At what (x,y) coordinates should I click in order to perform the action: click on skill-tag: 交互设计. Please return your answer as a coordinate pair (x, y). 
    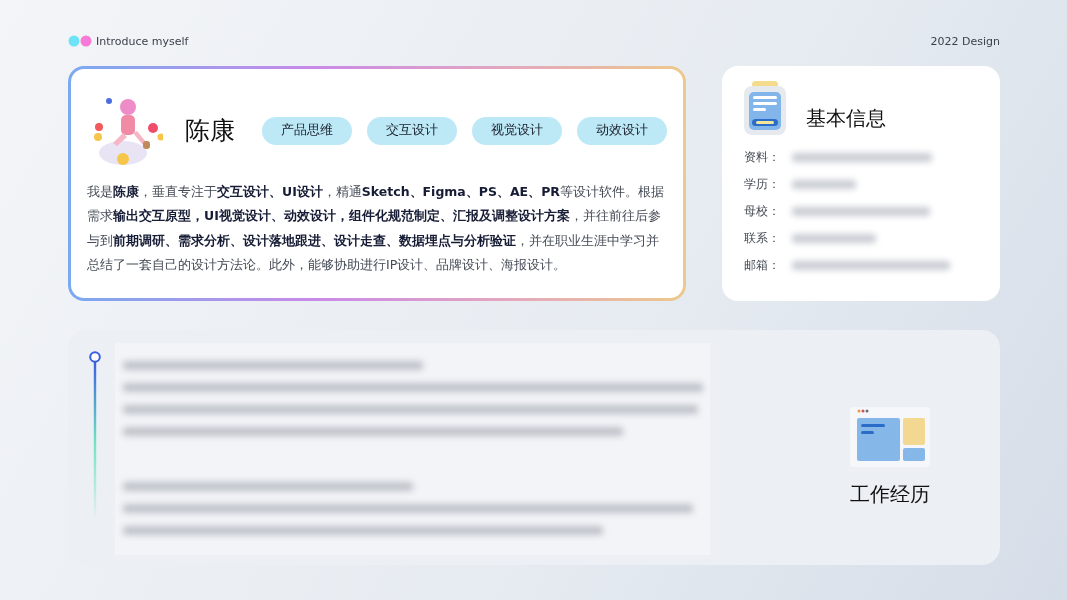
    Looking at the image, I should click on (412, 130).